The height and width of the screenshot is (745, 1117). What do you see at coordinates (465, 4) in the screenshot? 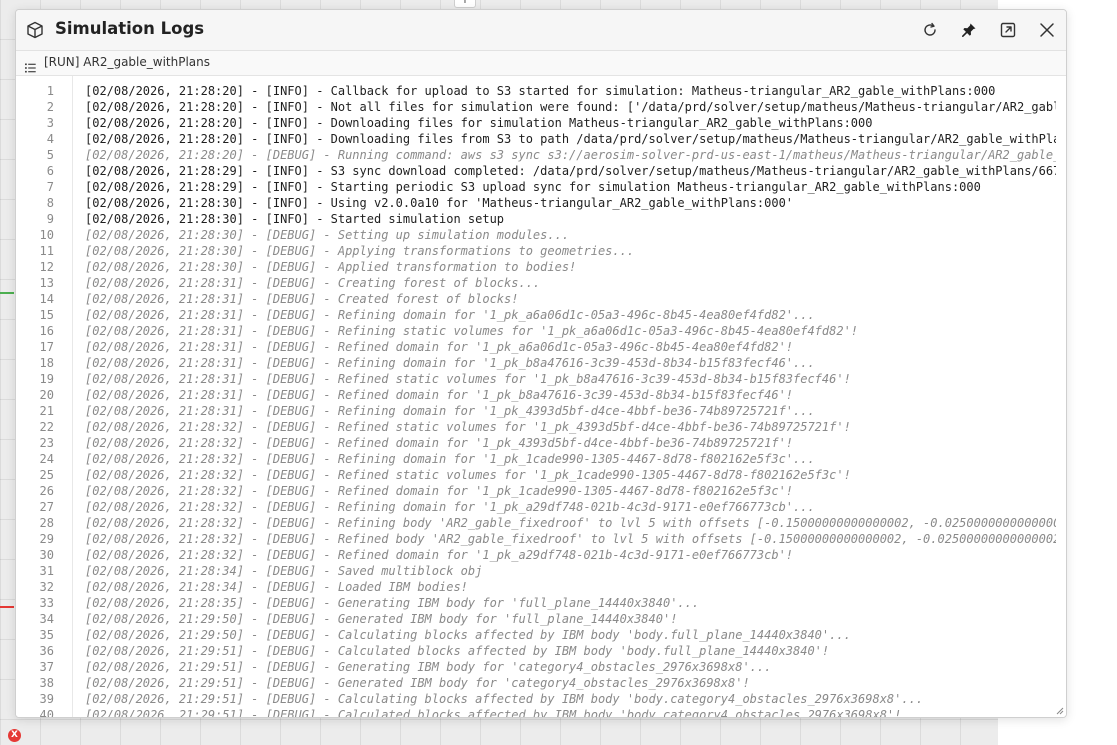
I see `viewport-add-handle: +` at bounding box center [465, 4].